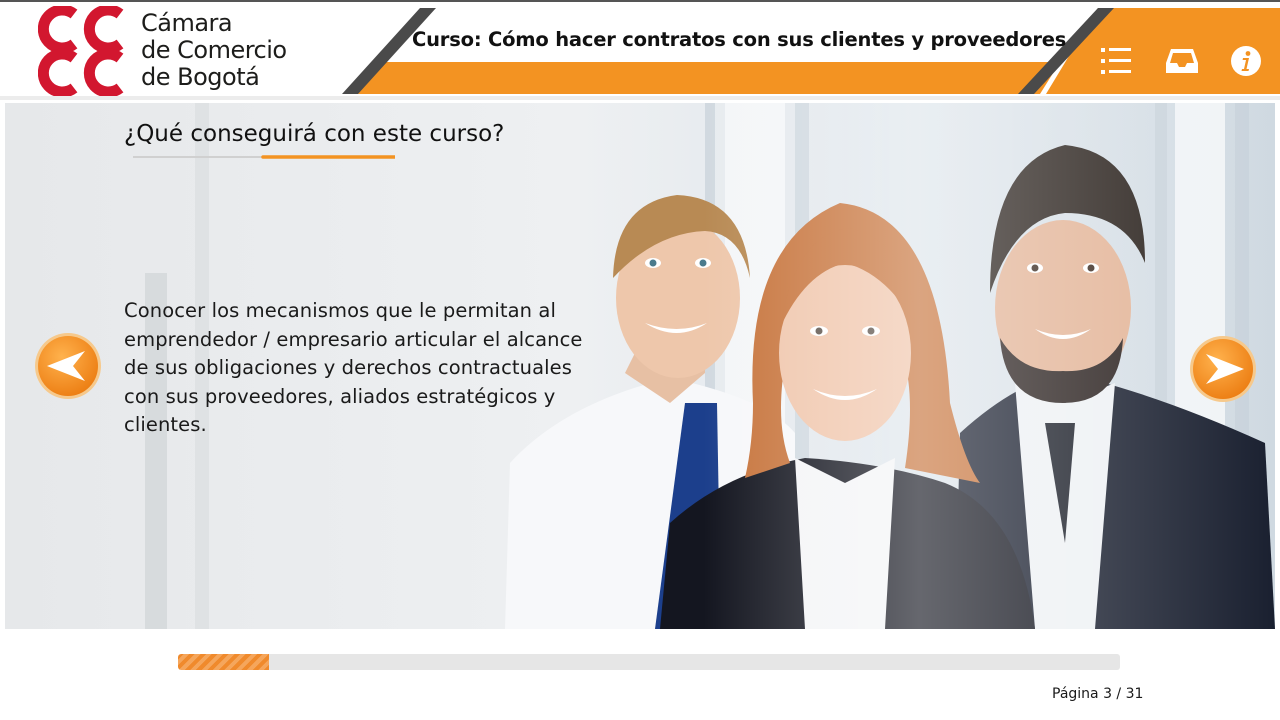  I want to click on previous-button, so click(68, 366).